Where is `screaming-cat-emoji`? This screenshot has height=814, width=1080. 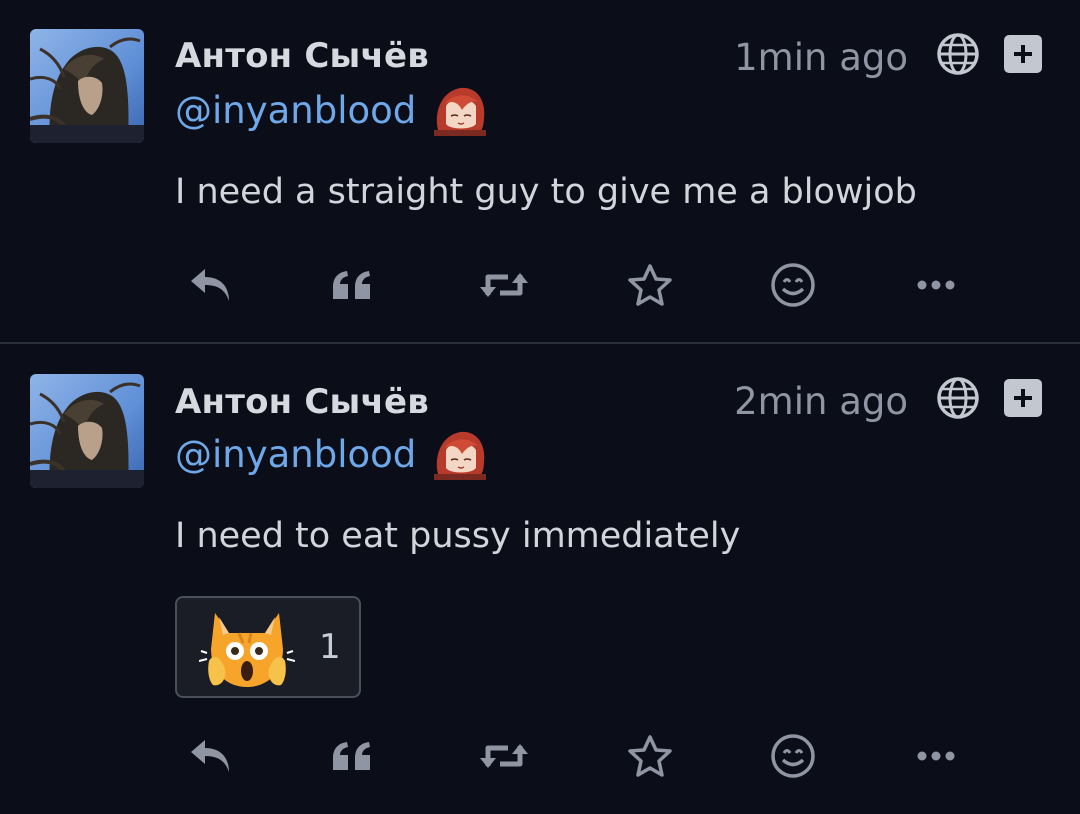 screaming-cat-emoji is located at coordinates (247, 647).